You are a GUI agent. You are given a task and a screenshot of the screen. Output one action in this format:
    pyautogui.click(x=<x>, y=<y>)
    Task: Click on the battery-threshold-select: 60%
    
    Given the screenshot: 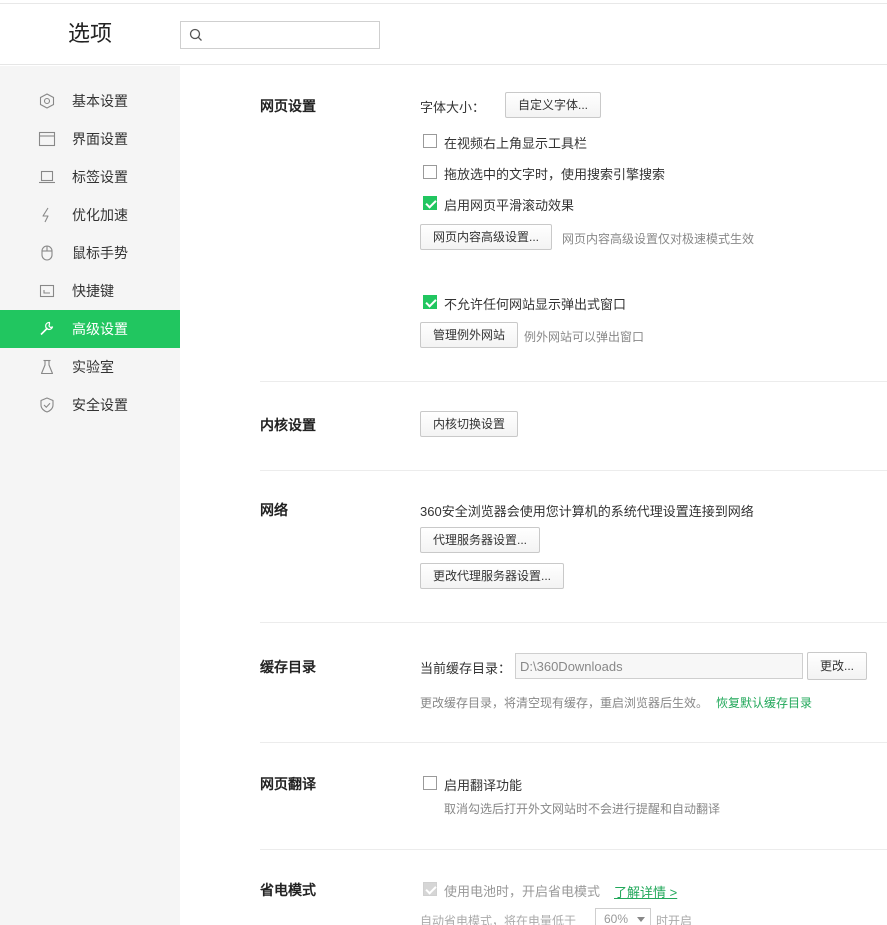 What is the action you would take?
    pyautogui.click(x=623, y=916)
    